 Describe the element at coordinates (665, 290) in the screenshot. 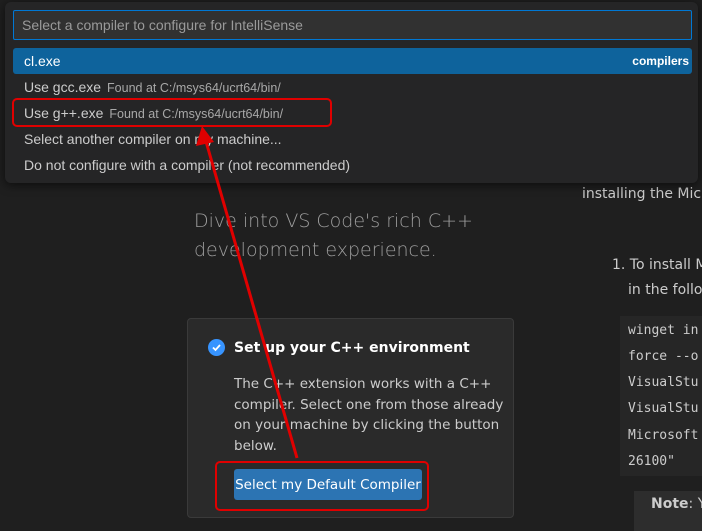

I see `doc-step-1-cont: in the follov` at that location.